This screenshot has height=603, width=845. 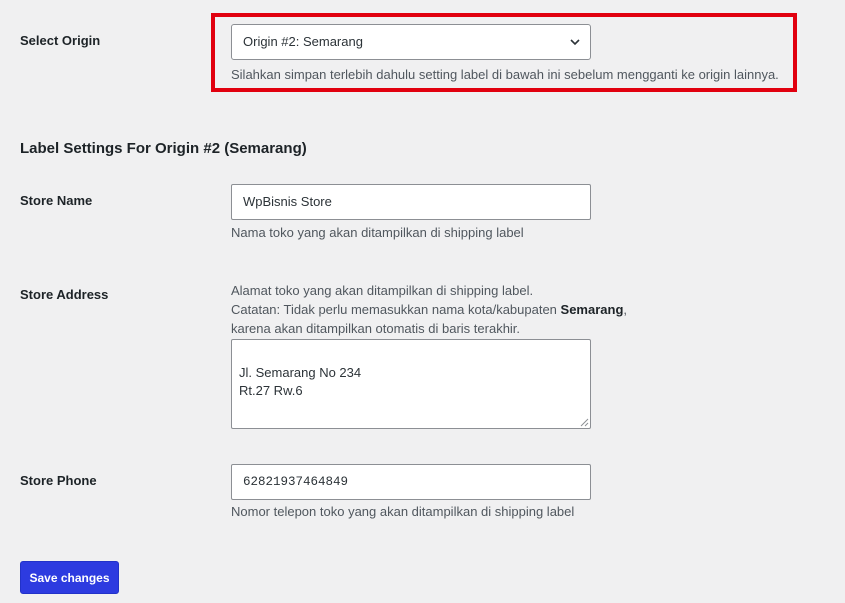 I want to click on store-name-value: WpBisnis Store, so click(x=287, y=201).